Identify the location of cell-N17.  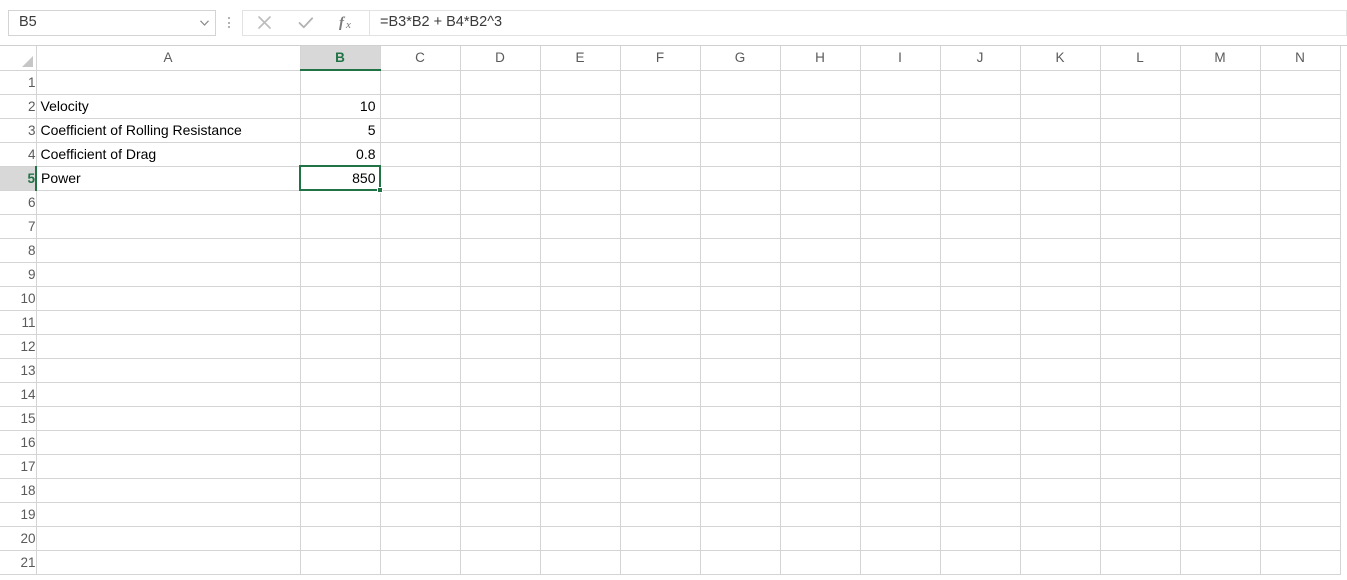
(1300, 466).